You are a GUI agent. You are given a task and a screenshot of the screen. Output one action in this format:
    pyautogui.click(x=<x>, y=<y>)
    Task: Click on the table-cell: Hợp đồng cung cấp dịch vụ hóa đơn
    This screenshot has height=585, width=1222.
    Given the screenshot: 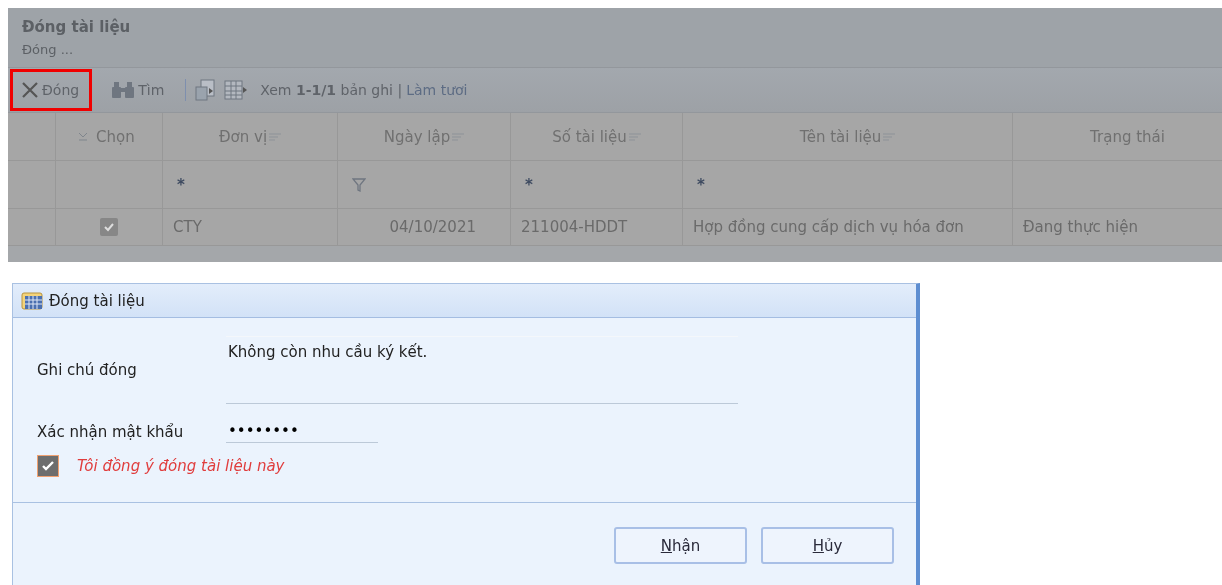 What is the action you would take?
    pyautogui.click(x=828, y=227)
    